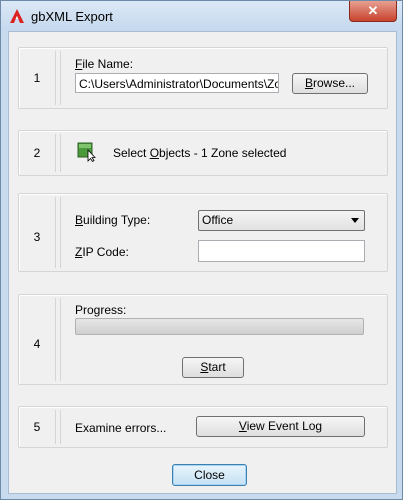  Describe the element at coordinates (213, 367) in the screenshot. I see `start-button: Start` at that location.